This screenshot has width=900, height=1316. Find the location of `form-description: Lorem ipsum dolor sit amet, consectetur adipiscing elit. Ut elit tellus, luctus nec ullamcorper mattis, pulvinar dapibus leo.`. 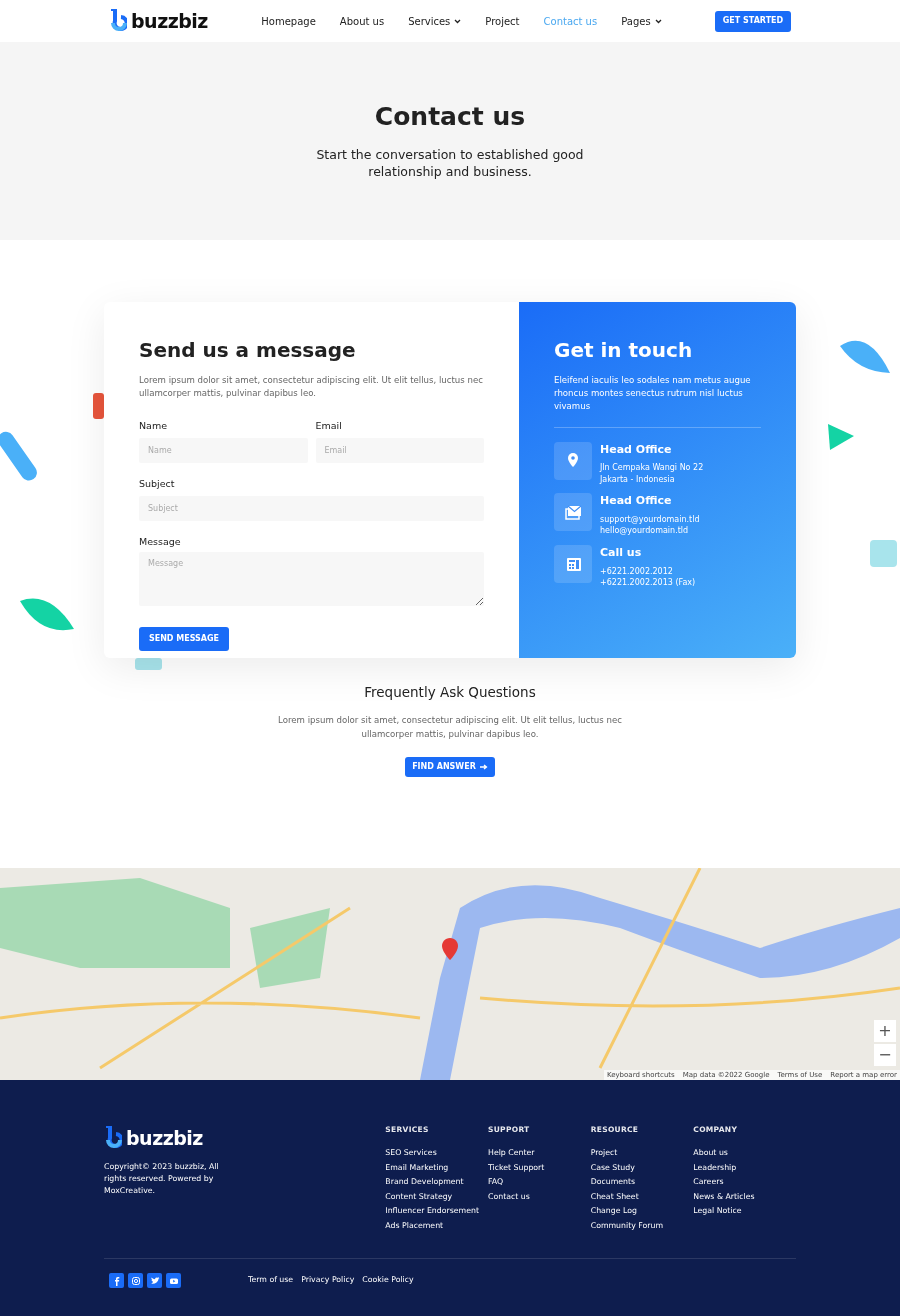

form-description: Lorem ipsum dolor sit amet, consectetur adipiscing elit. Ut elit tellus, luctus nec ullamcorper mattis, pulvinar dapibus leo. is located at coordinates (311, 387).